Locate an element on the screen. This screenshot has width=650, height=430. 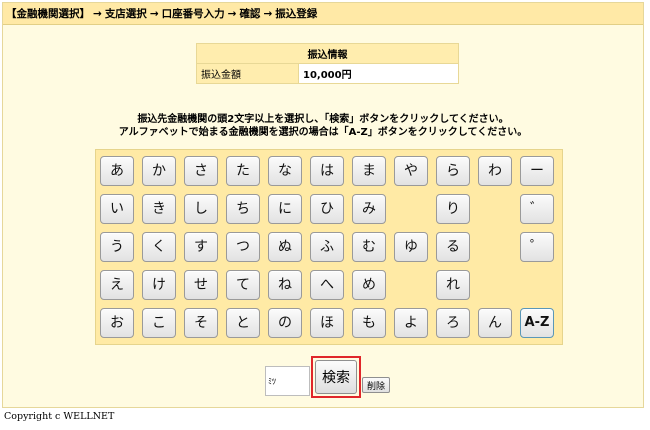
kana-key: に is located at coordinates (285, 209).